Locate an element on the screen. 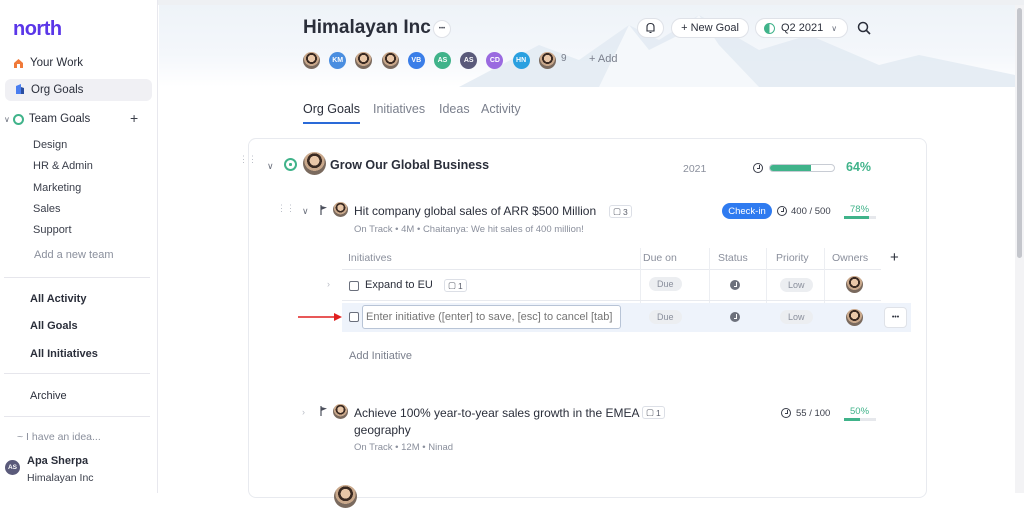 The height and width of the screenshot is (508, 1024). sidebar-item-label: Your Work is located at coordinates (57, 63).